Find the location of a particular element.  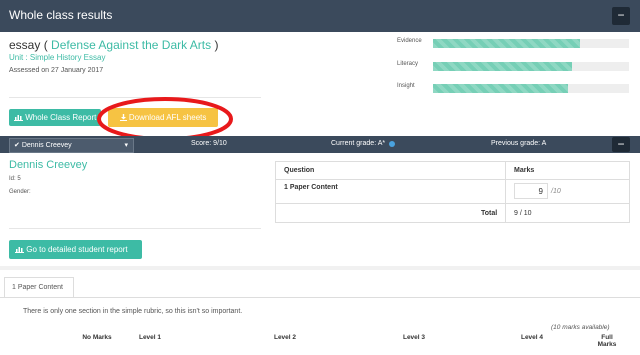

assessment-subject-link: Defense Against the Dark Arts is located at coordinates (131, 45).